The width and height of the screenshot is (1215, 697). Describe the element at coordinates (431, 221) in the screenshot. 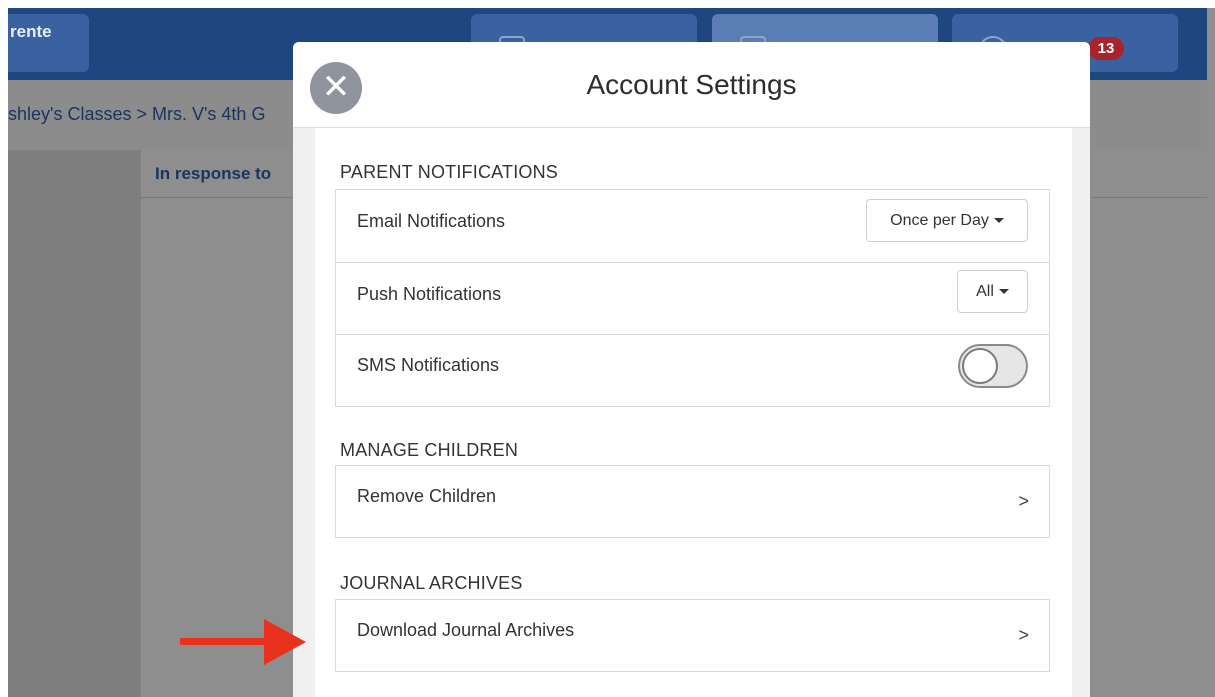

I see `email-notifications-label: Email Notifications` at that location.